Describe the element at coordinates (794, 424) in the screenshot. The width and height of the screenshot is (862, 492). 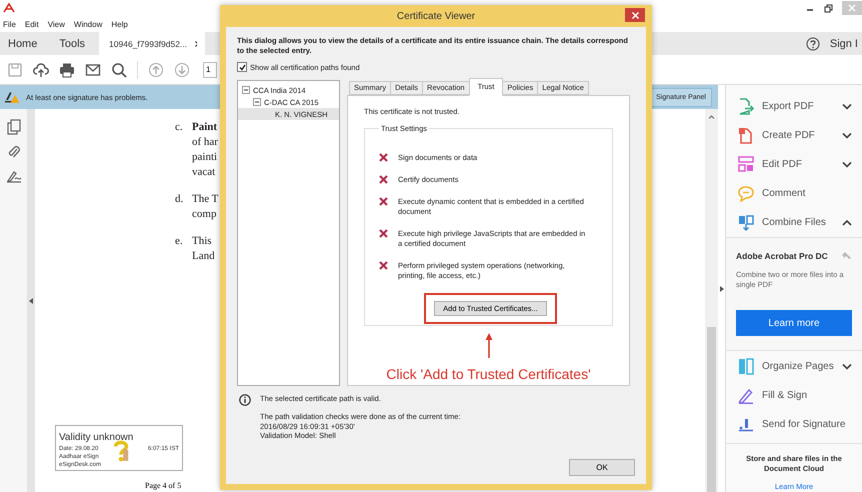
I see `tool-item: Send for Signature` at that location.